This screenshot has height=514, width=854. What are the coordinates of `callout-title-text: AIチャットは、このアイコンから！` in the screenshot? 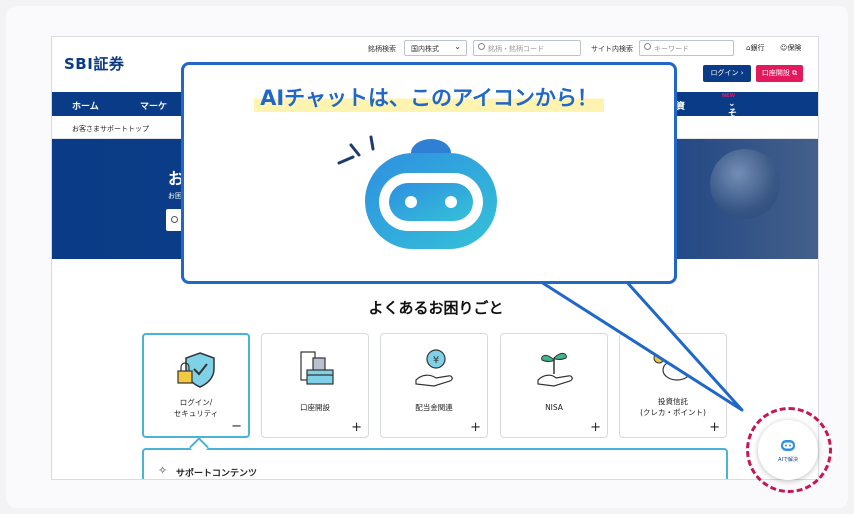 It's located at (429, 97).